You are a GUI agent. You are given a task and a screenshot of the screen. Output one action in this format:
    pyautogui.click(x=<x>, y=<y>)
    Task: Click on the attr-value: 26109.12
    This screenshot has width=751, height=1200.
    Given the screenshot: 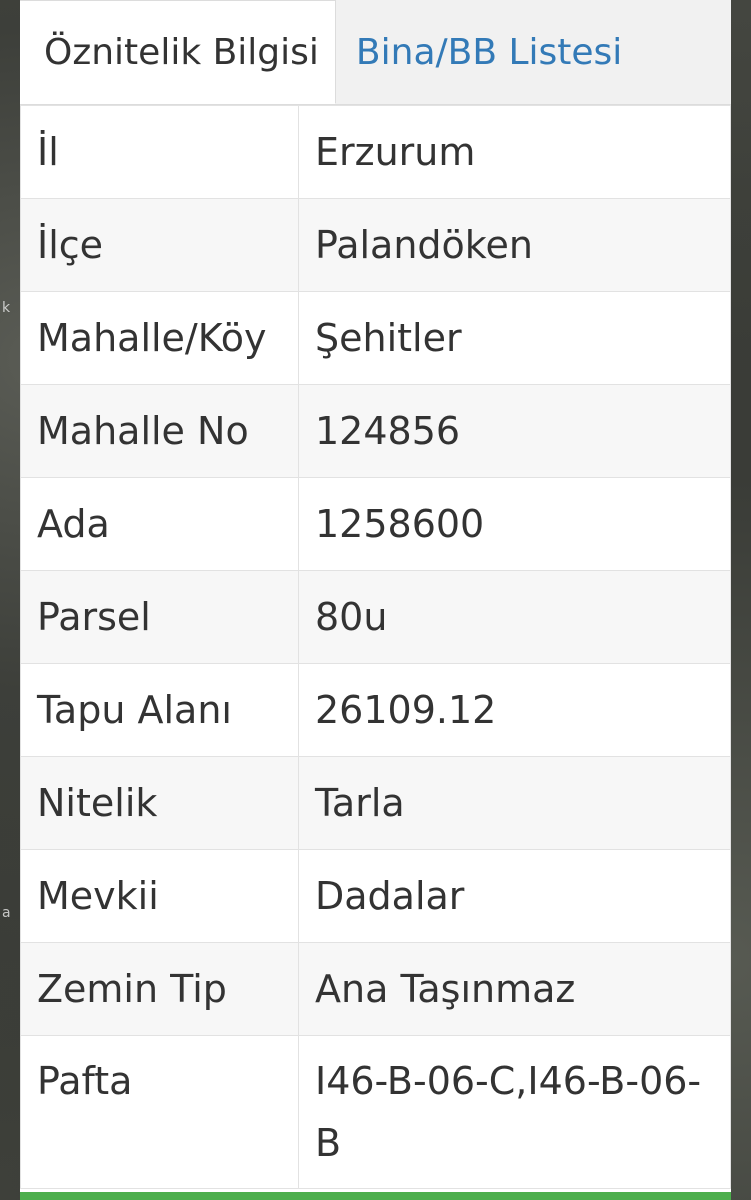 What is the action you would take?
    pyautogui.click(x=514, y=710)
    